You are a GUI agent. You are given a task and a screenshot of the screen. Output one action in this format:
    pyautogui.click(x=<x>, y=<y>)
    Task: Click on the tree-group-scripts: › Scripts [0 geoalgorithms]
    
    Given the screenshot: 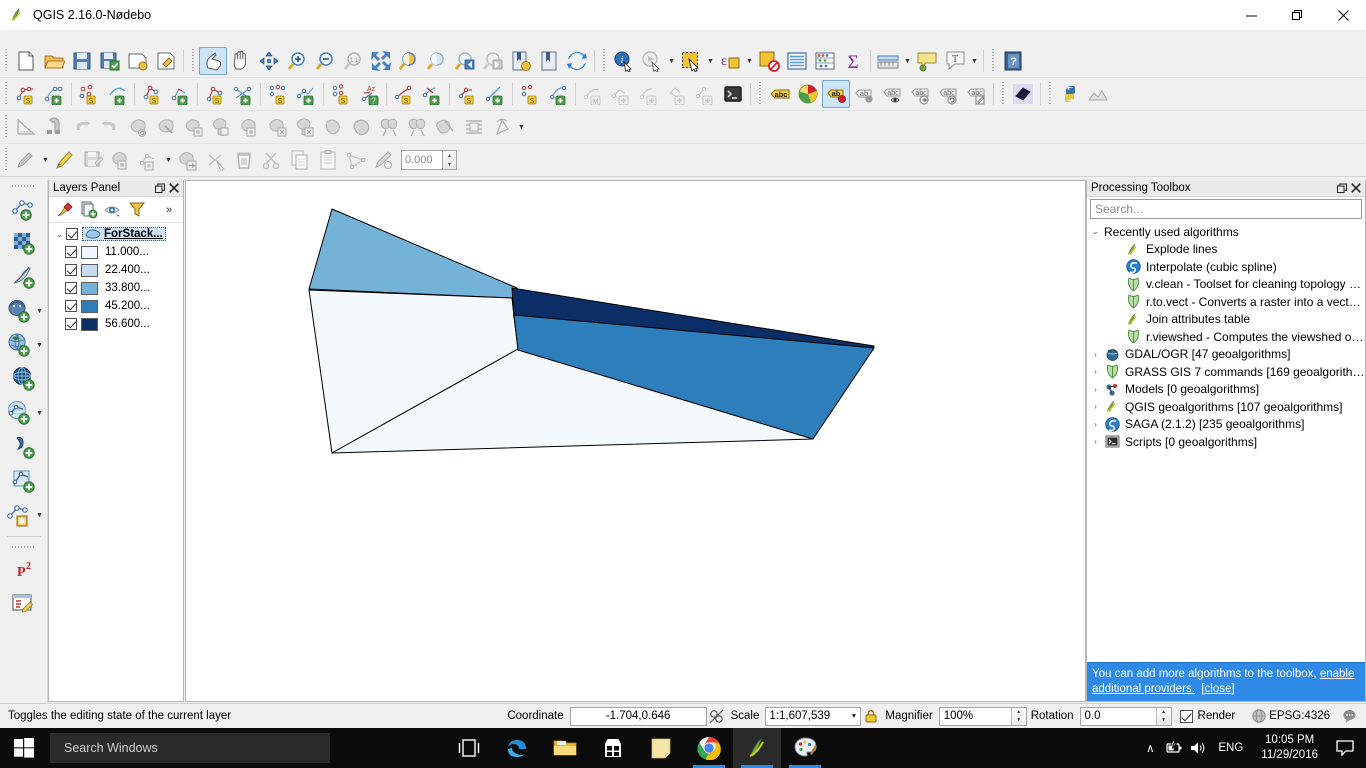 What is the action you would take?
    pyautogui.click(x=1226, y=442)
    